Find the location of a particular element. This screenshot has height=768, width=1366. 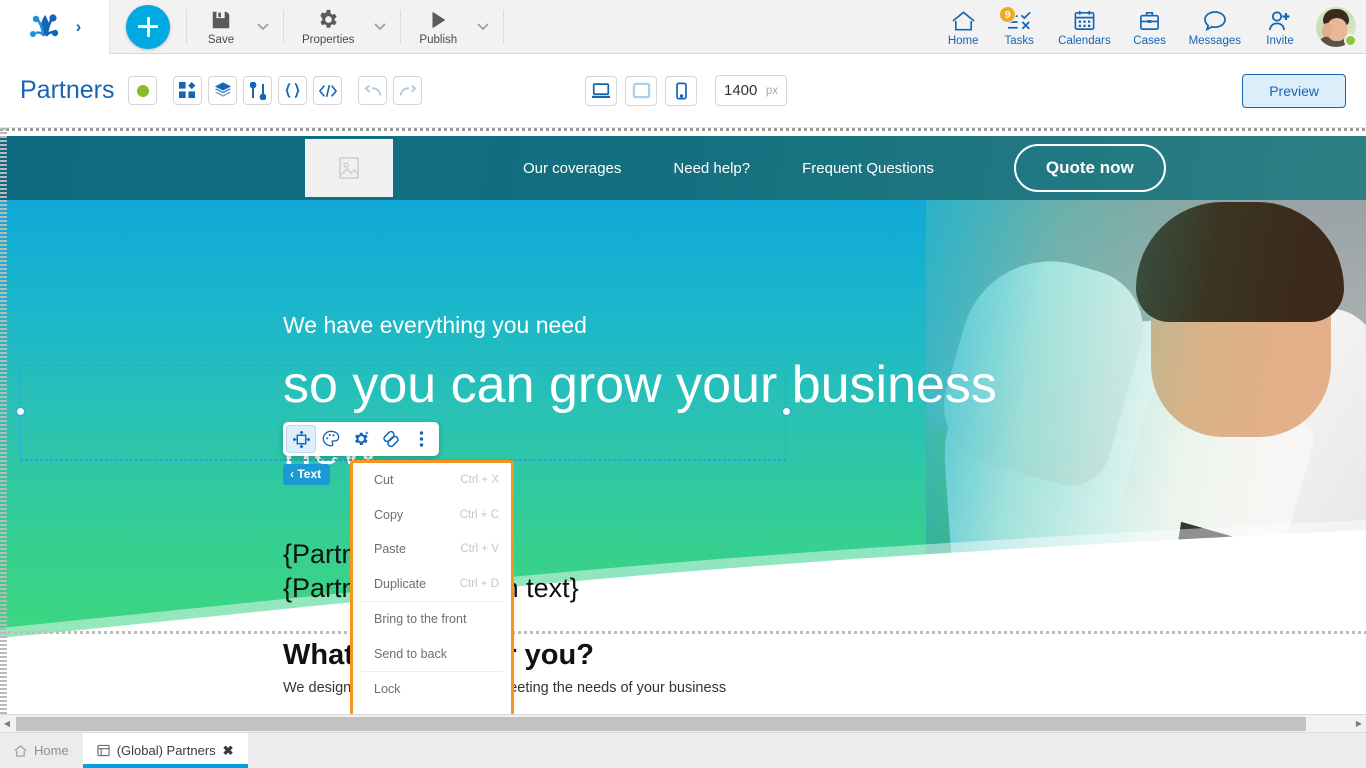

toggles-button is located at coordinates (258, 90).